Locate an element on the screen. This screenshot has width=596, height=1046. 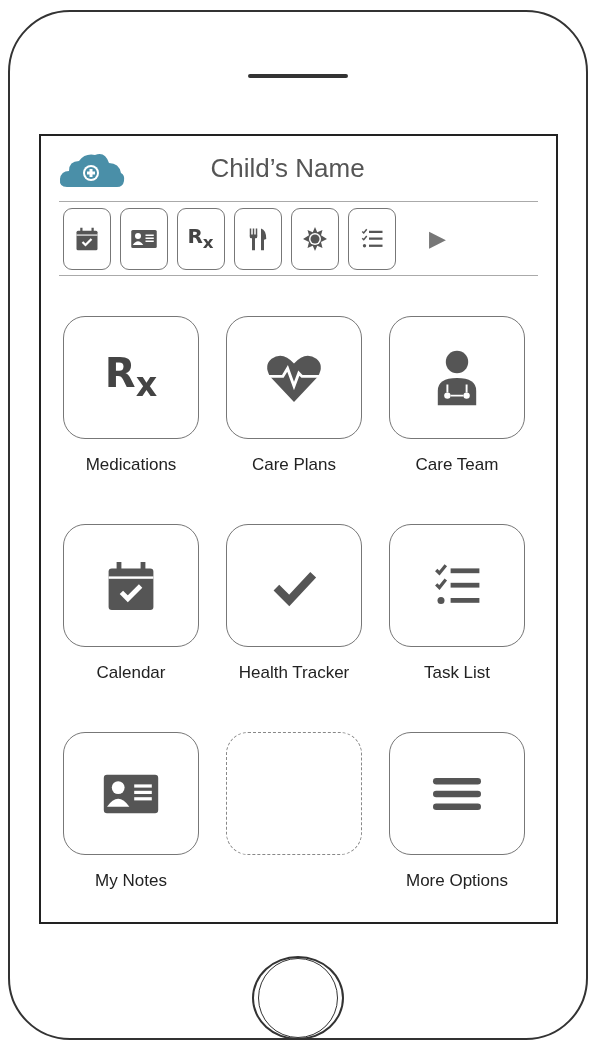
tile-label: Care Plans is located at coordinates (294, 465).